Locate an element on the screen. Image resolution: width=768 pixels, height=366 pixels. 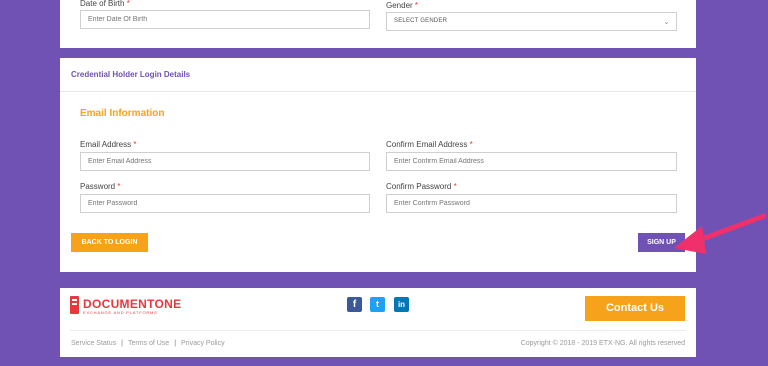
email-input is located at coordinates (225, 161).